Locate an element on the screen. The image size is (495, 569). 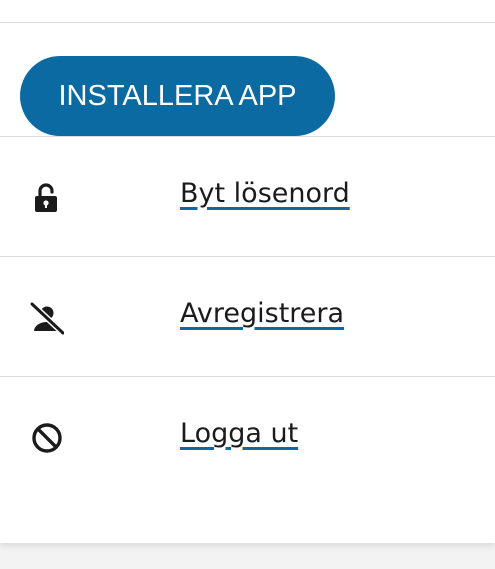
menu-item-label: Byt lösenord is located at coordinates (265, 193).